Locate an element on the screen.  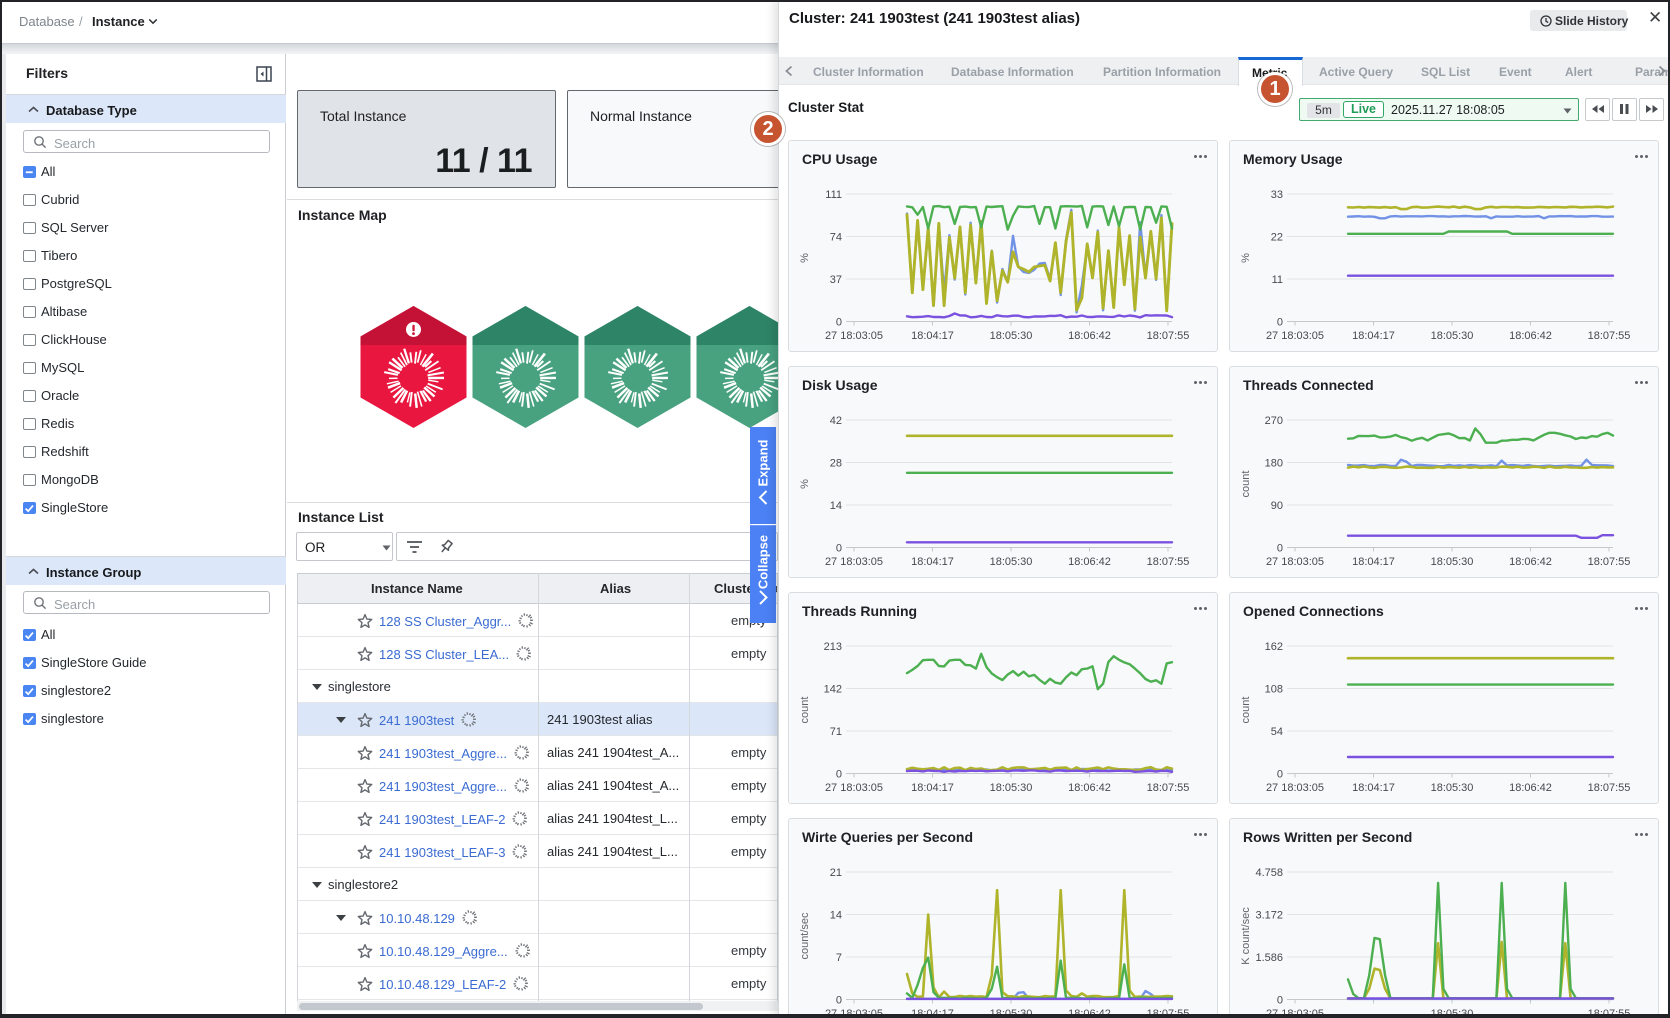
svg-text: 270 is located at coordinates (1274, 421).